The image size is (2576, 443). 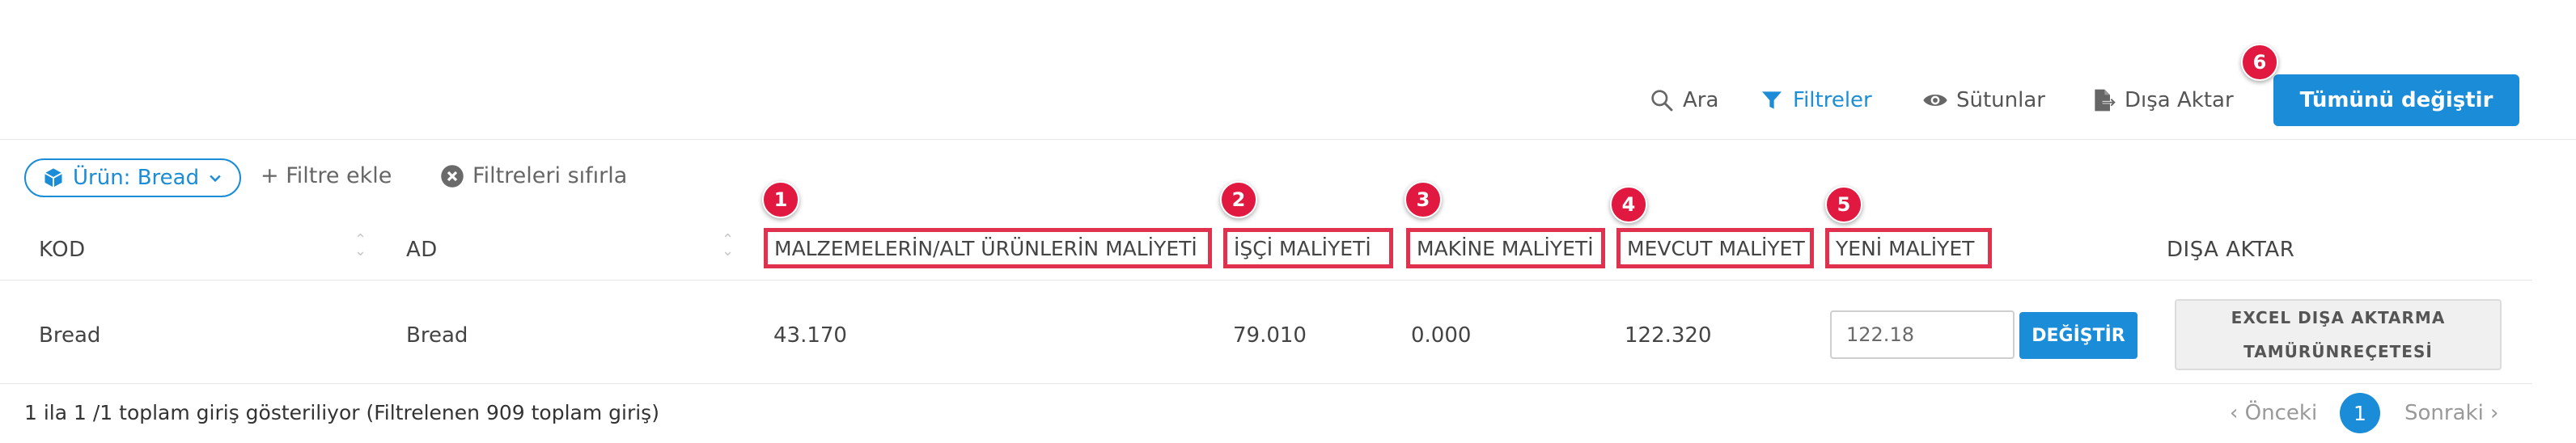 I want to click on clear-circle-icon, so click(x=452, y=176).